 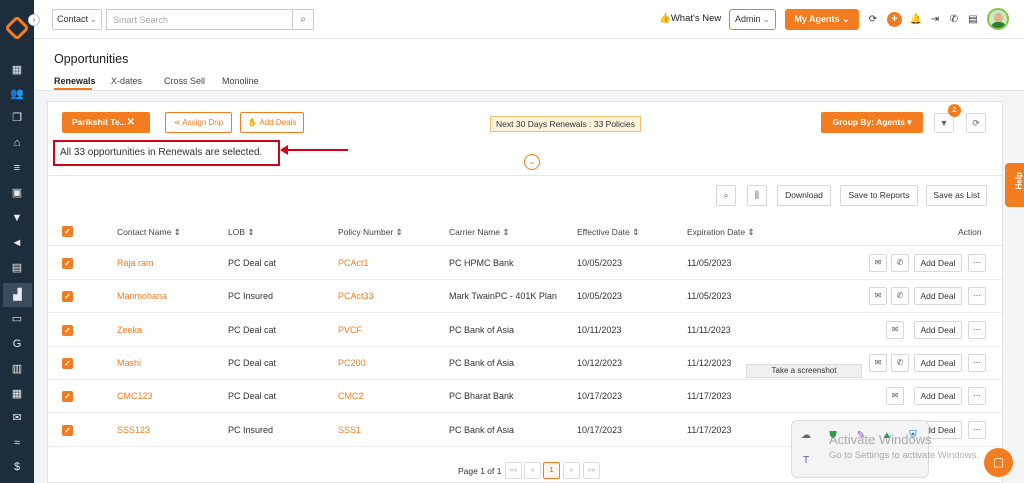 What do you see at coordinates (34, 20) in the screenshot?
I see `sidebar-toggle-button: ›` at bounding box center [34, 20].